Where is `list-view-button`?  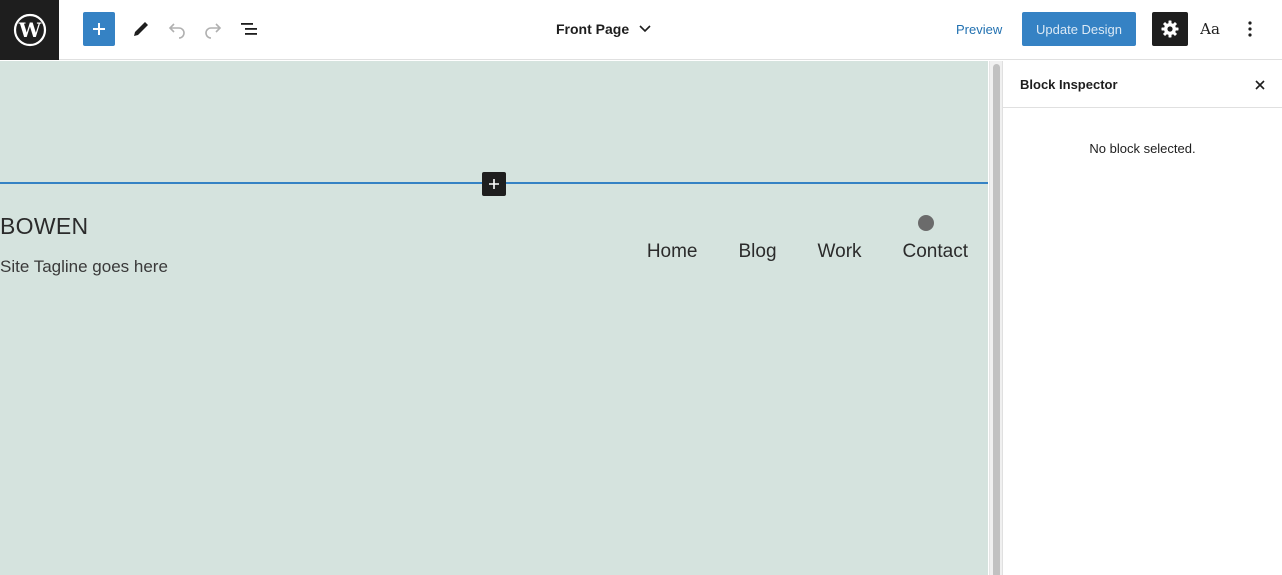 list-view-button is located at coordinates (249, 29).